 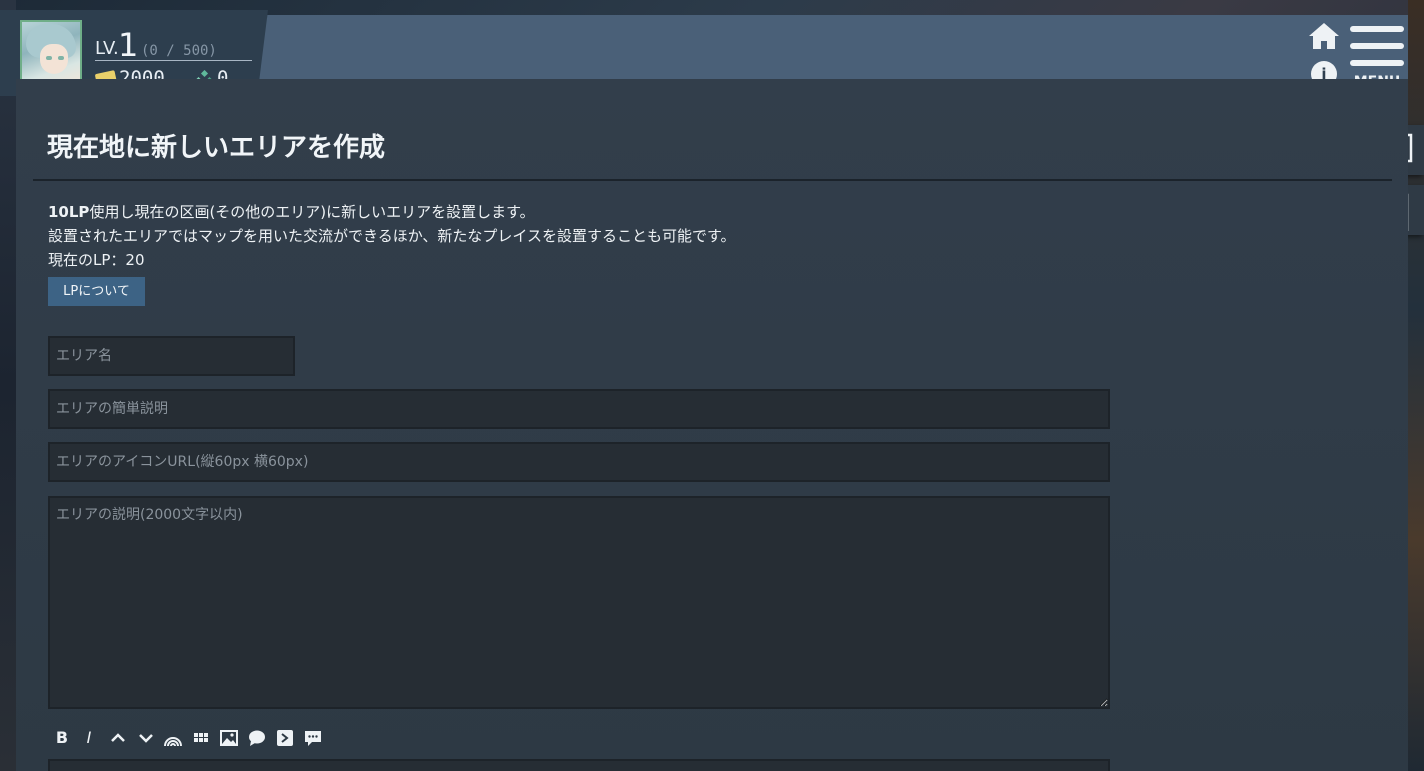 What do you see at coordinates (62, 738) in the screenshot?
I see `bold-button: B` at bounding box center [62, 738].